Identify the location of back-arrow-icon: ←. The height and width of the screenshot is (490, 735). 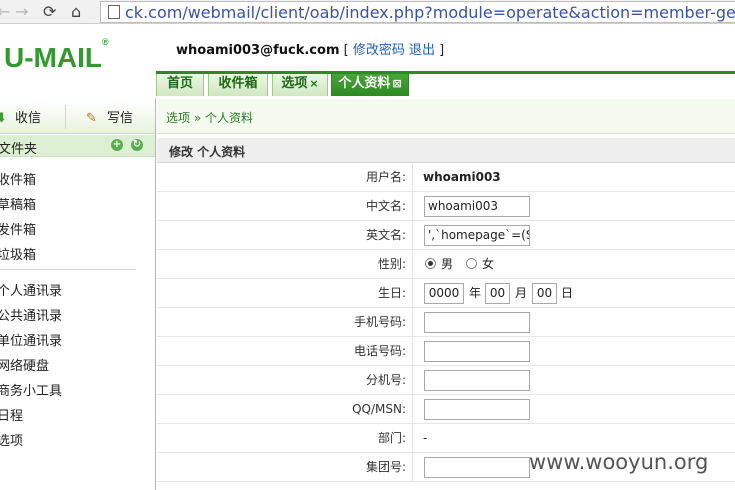
(5, 12).